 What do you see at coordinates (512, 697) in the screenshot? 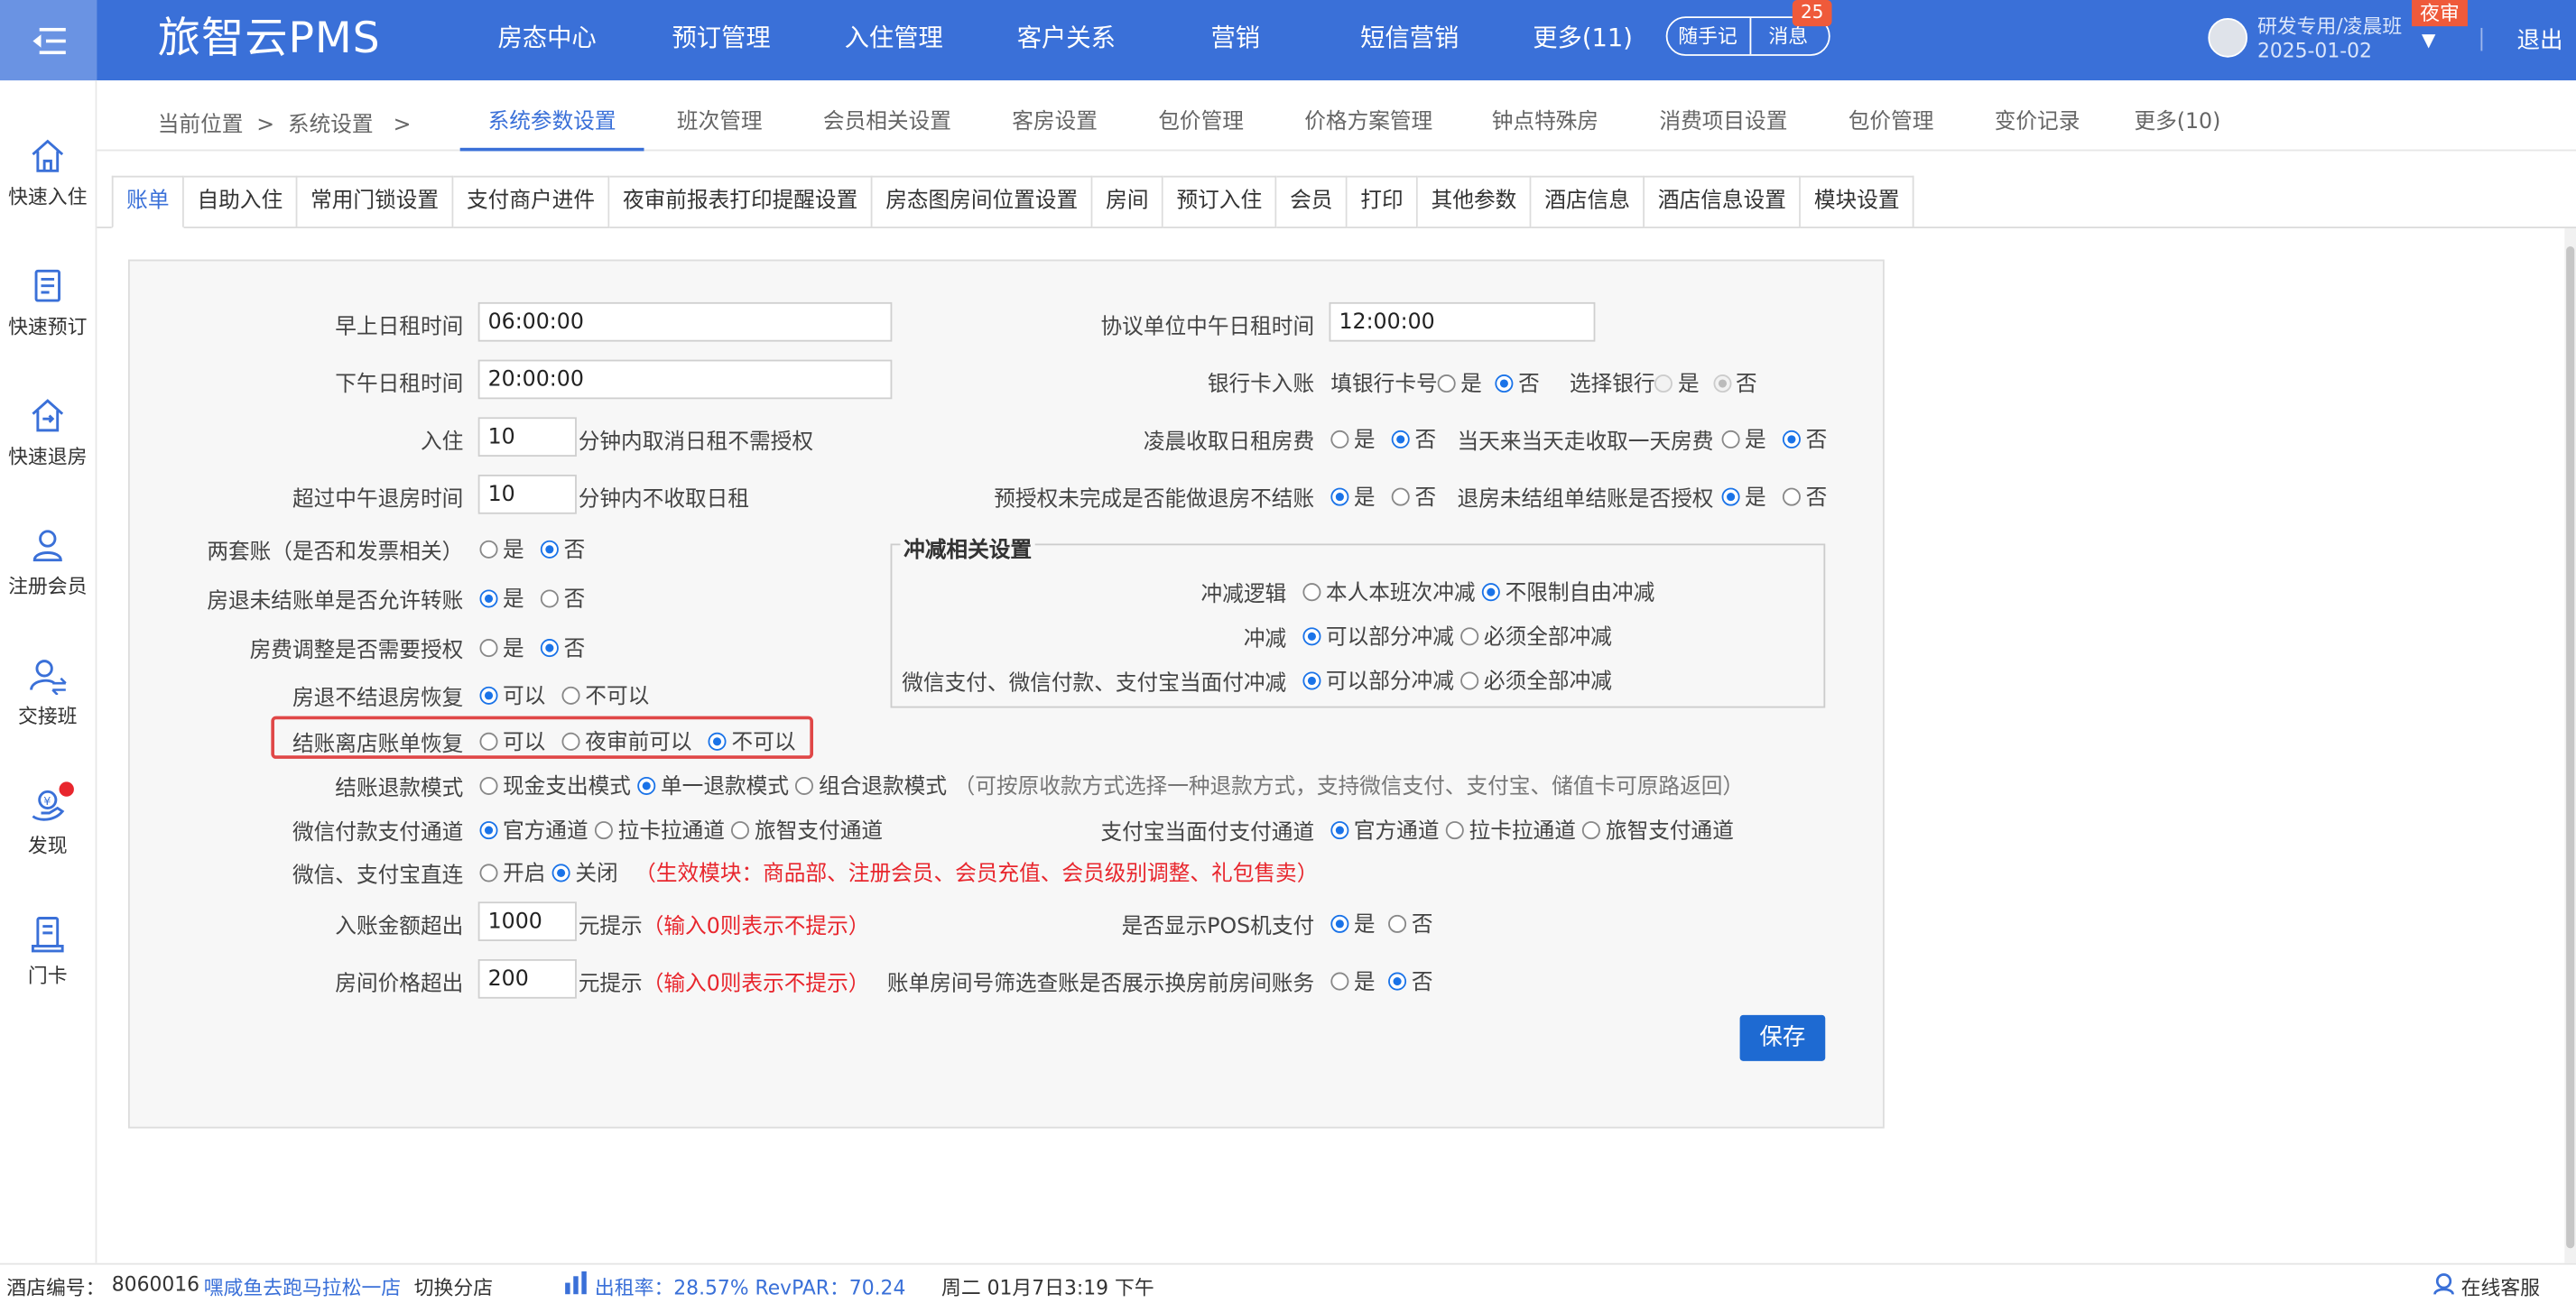
I see `unsettled-restore-can: 可以` at bounding box center [512, 697].